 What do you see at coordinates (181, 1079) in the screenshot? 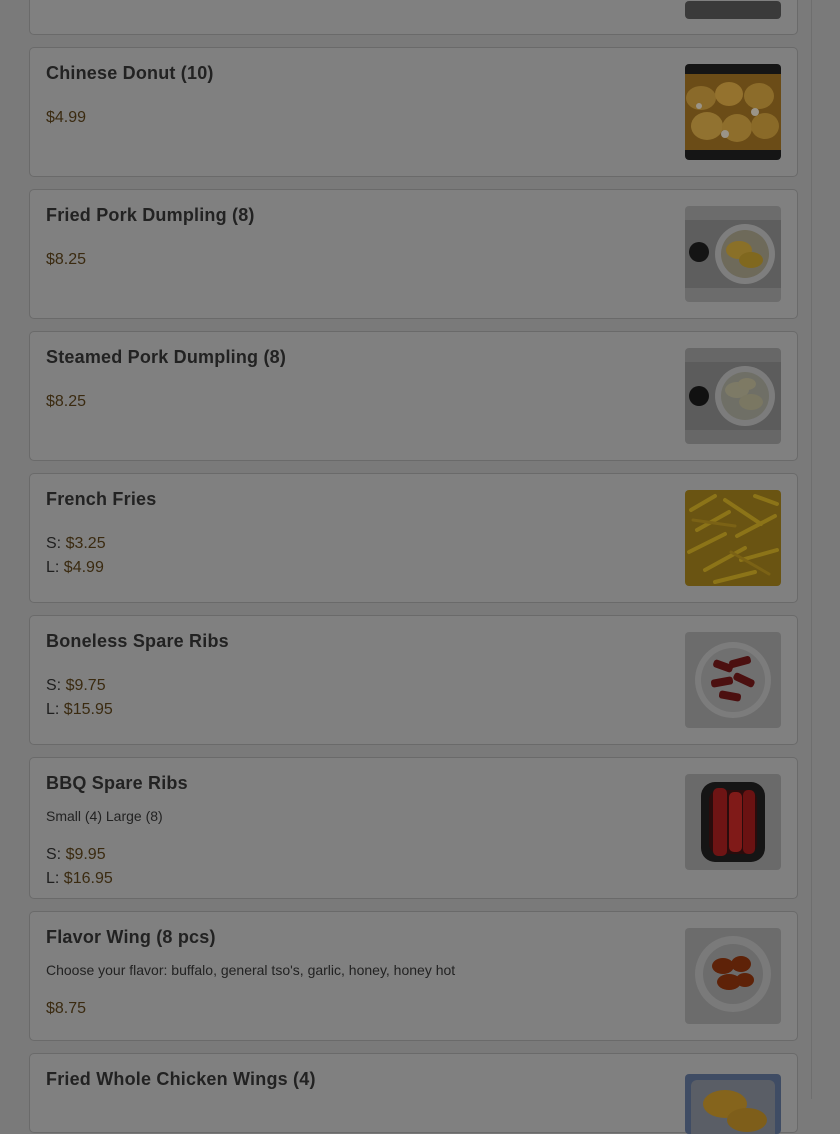
I see `menu-item-name: Fried Whole Chicken Wings (4)` at bounding box center [181, 1079].